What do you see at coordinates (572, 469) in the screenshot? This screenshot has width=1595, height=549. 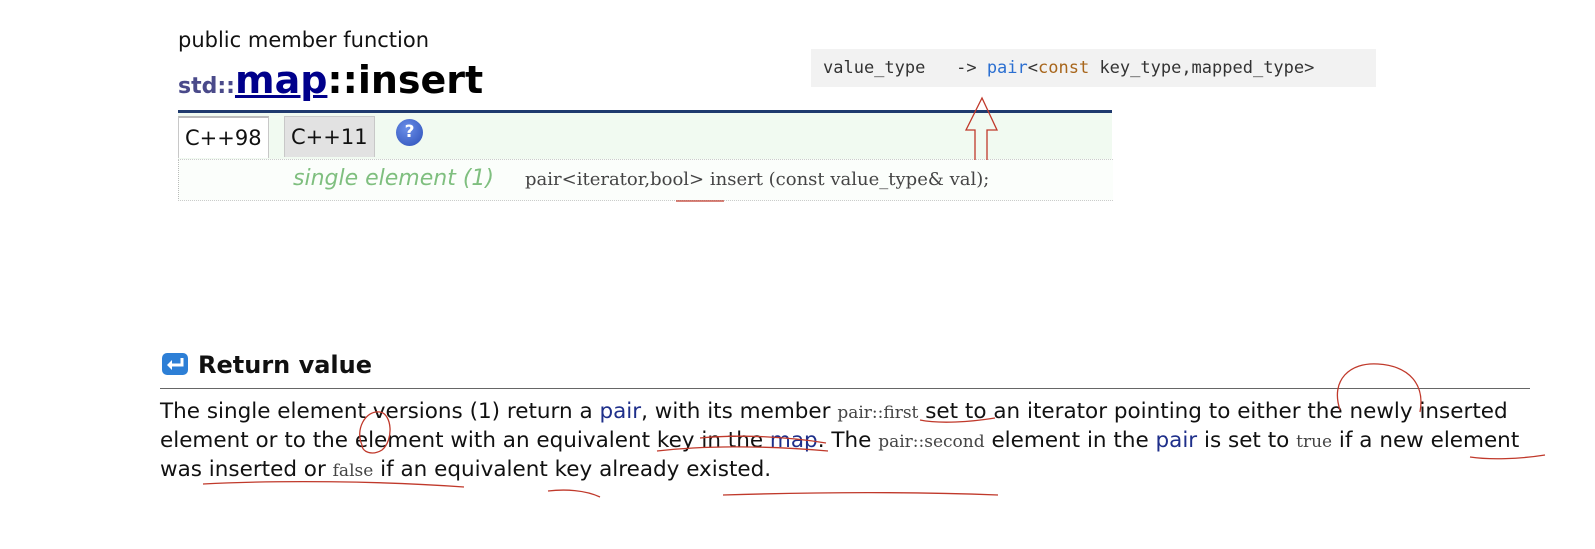 I see `desc-text: if an equivalent key already existed.` at bounding box center [572, 469].